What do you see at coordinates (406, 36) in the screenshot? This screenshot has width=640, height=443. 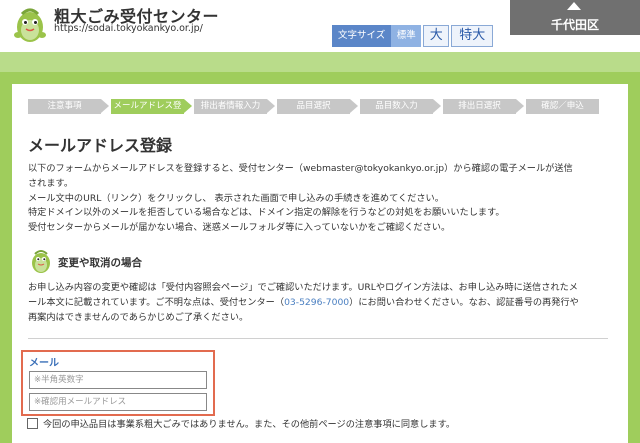 I see `font-size-standard-button: 標準` at bounding box center [406, 36].